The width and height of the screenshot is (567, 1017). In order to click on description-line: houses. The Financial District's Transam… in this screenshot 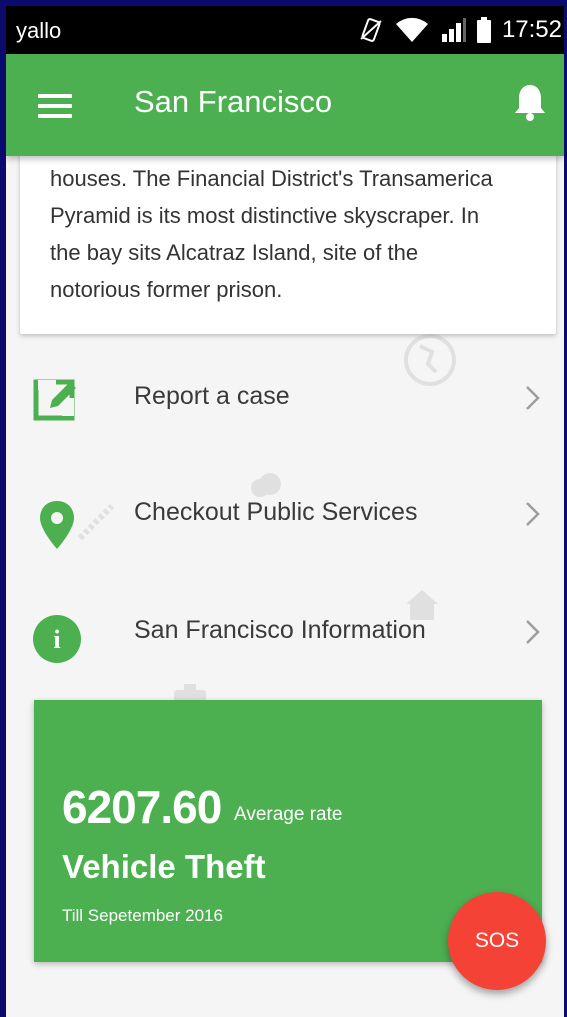, I will do `click(271, 178)`.